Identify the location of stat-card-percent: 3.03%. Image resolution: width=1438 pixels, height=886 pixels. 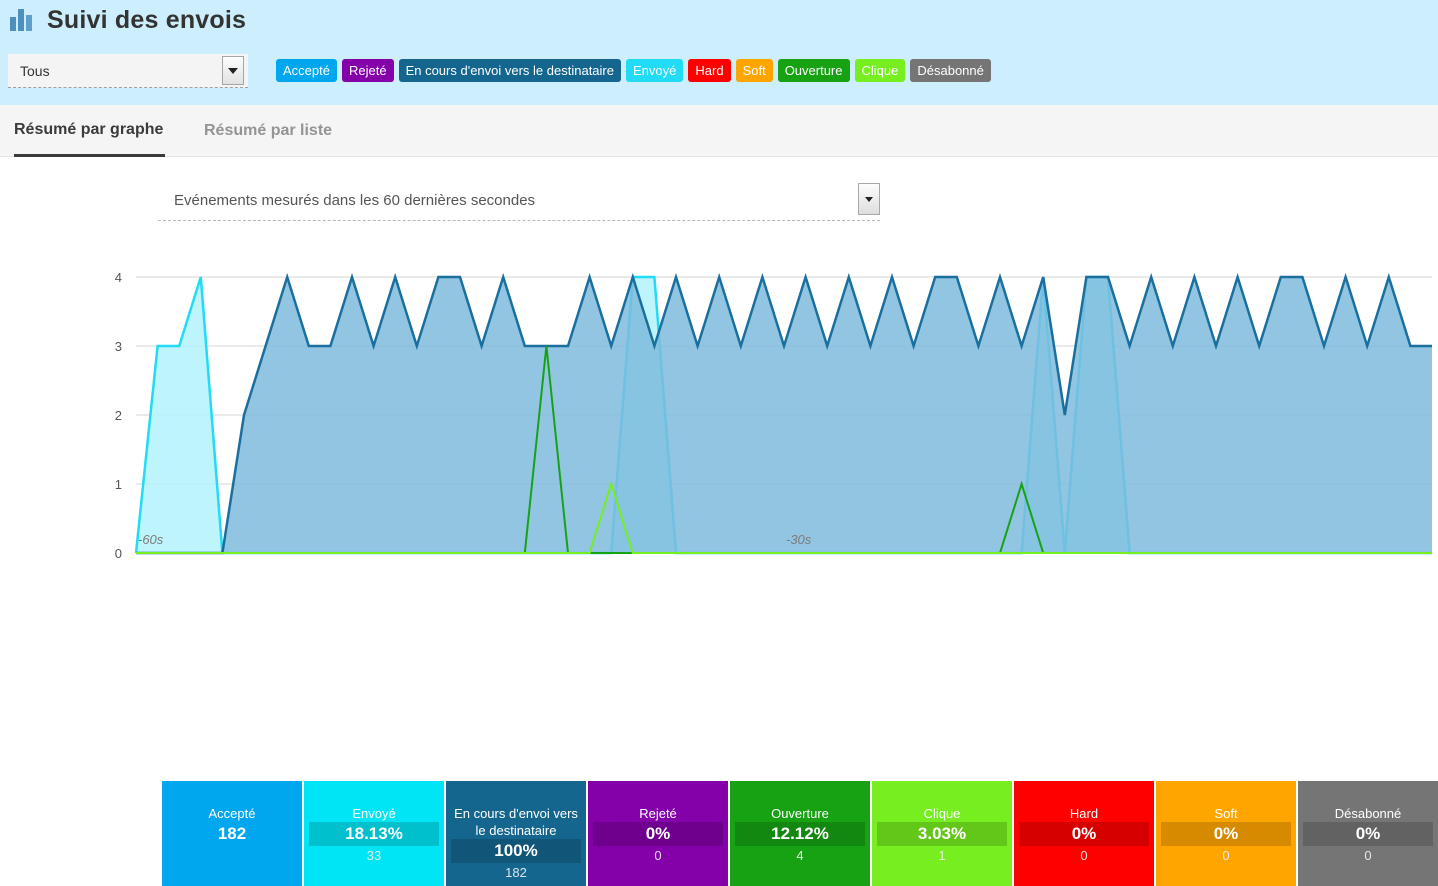
(942, 833).